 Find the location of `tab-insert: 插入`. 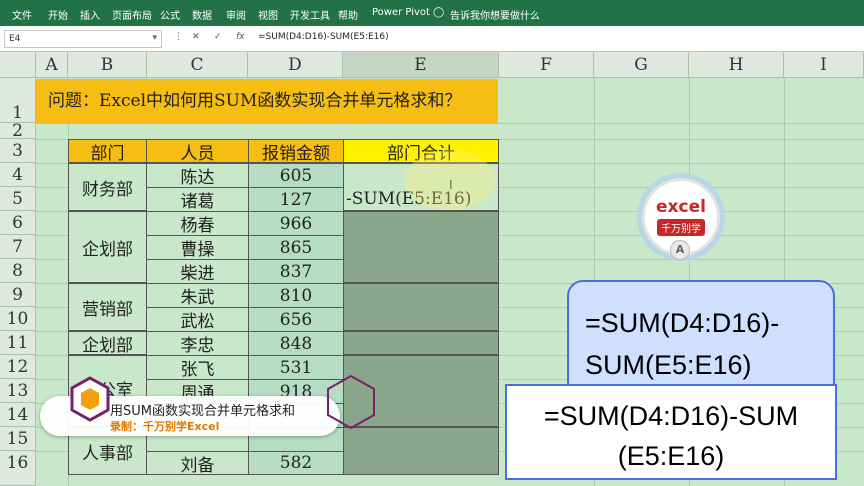

tab-insert: 插入 is located at coordinates (90, 14).